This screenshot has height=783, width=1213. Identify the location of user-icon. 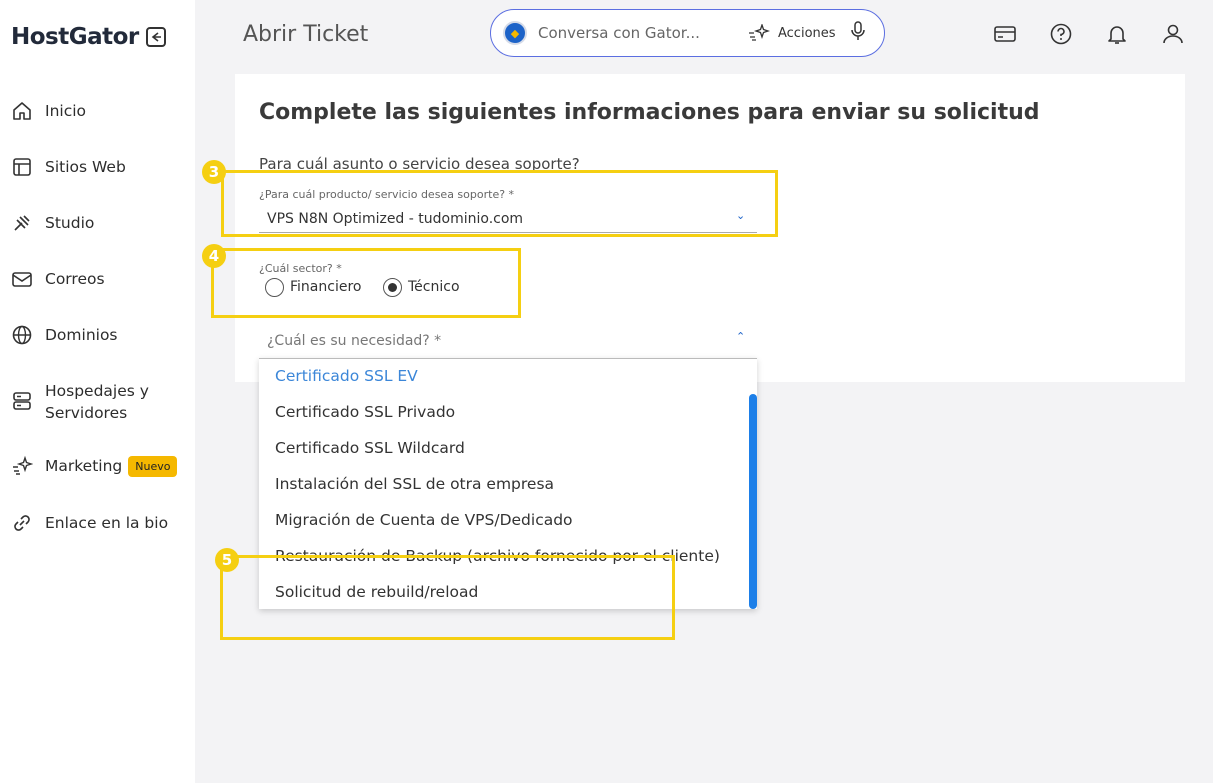
(1173, 34).